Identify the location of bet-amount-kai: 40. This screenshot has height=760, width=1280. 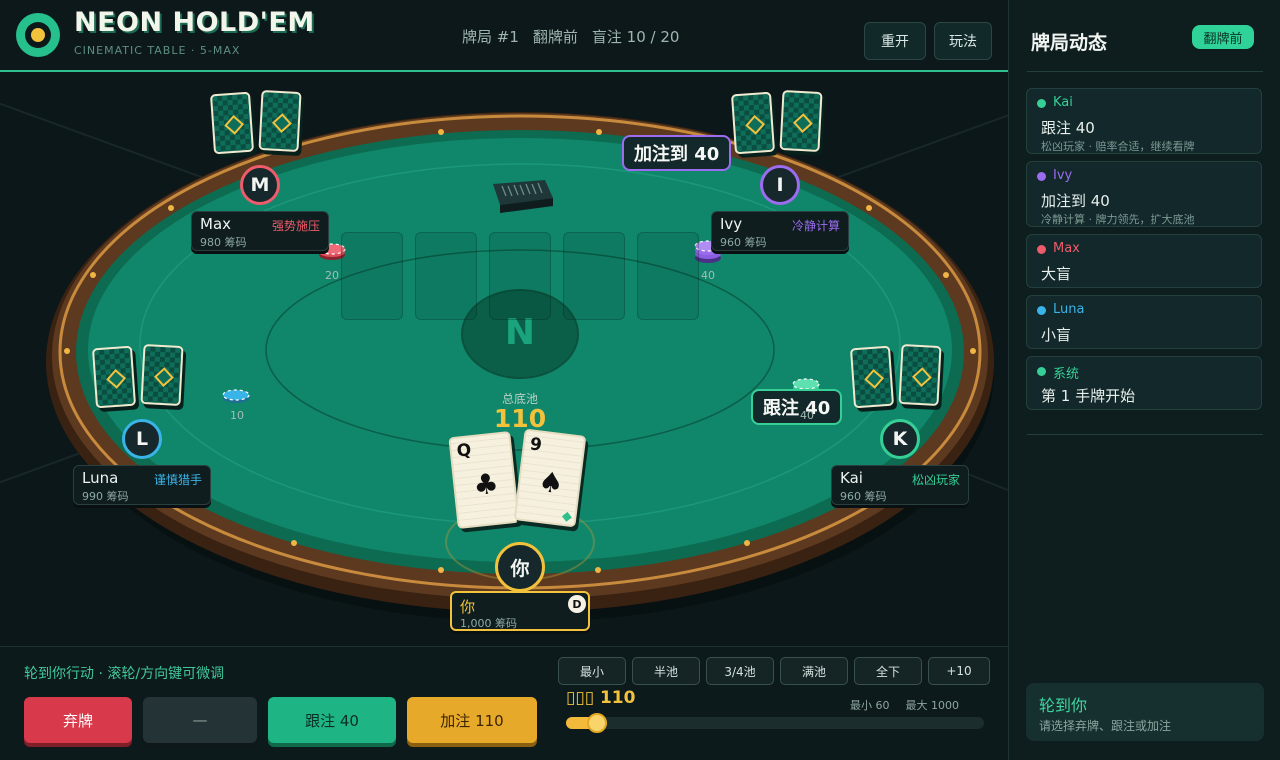
(807, 415).